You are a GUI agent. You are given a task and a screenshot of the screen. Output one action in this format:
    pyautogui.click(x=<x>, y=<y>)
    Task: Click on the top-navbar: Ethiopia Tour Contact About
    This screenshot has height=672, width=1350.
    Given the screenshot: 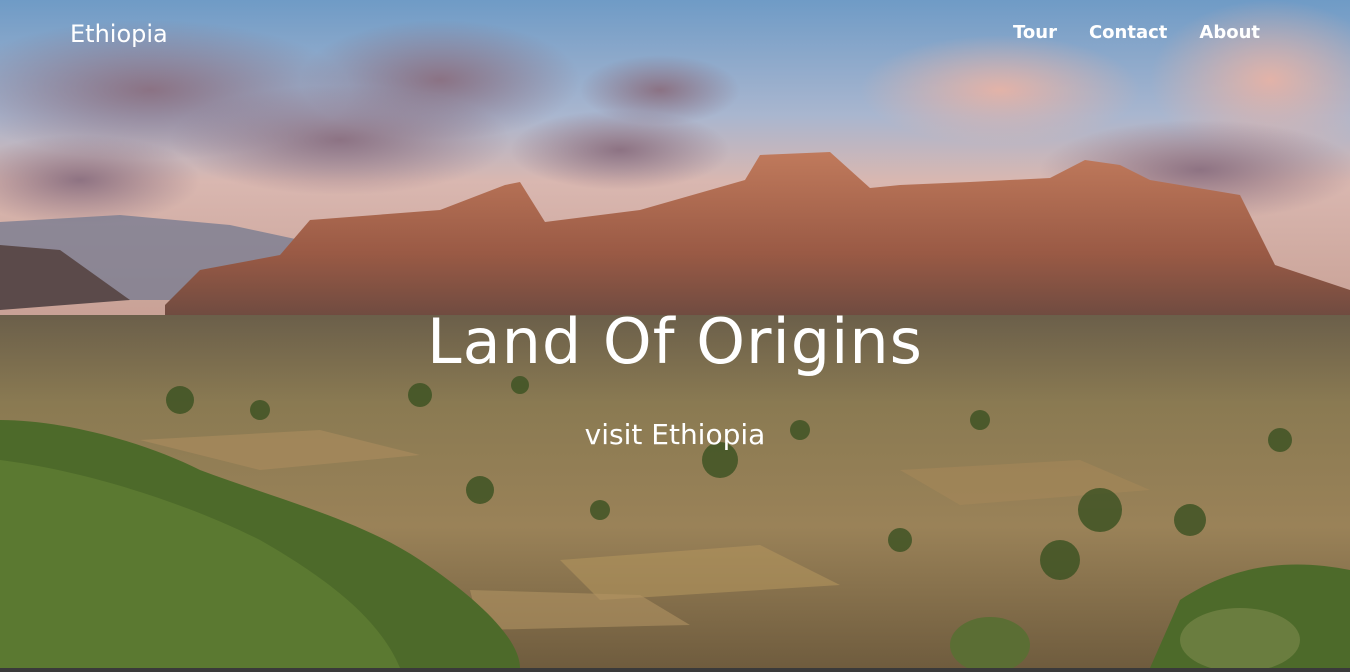 What is the action you would take?
    pyautogui.click(x=675, y=35)
    